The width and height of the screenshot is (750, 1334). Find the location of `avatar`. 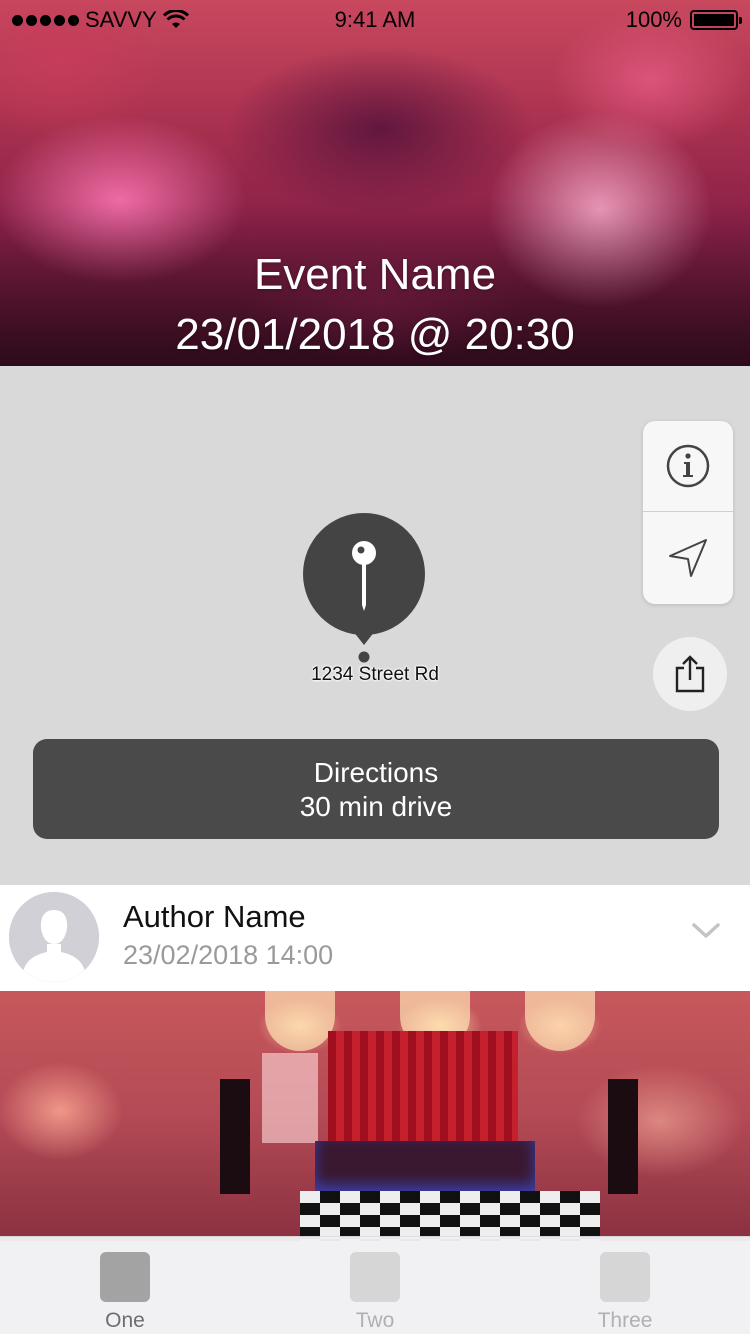

avatar is located at coordinates (54, 937).